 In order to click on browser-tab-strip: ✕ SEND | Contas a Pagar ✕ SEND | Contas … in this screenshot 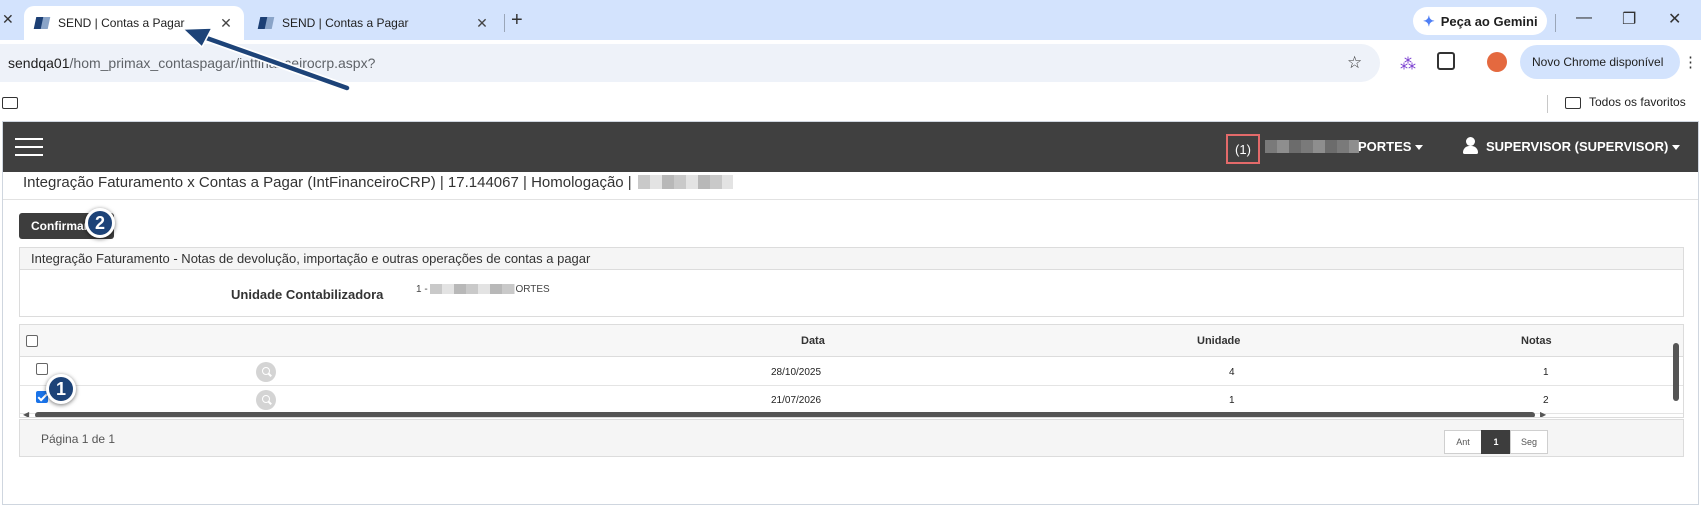, I will do `click(850, 20)`.